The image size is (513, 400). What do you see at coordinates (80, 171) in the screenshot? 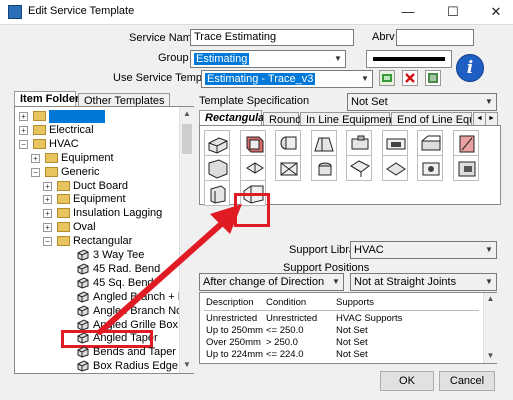
I see `tree-item-label: Generic` at bounding box center [80, 171].